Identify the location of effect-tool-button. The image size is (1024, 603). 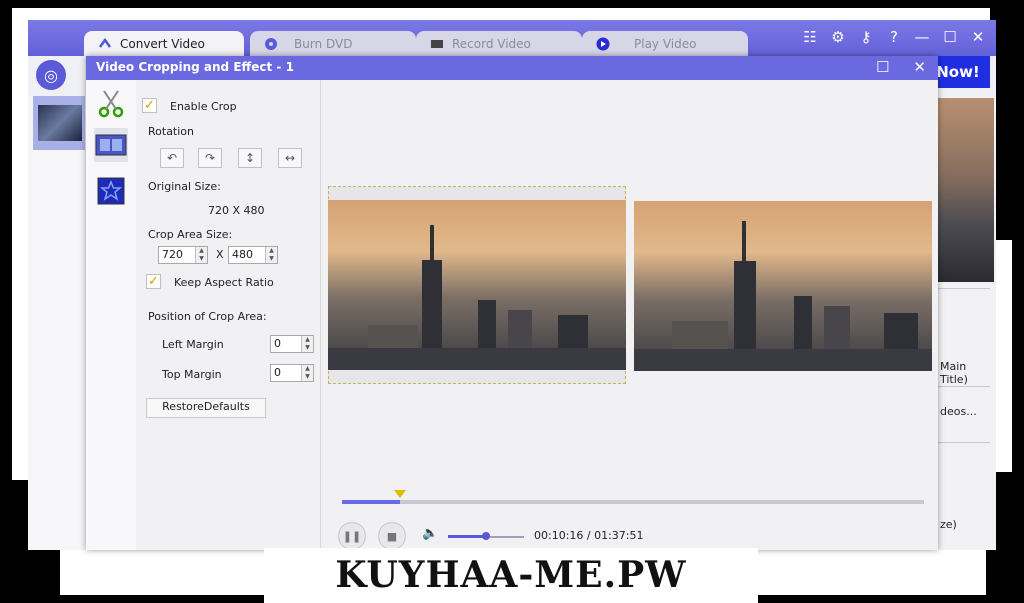
(111, 145).